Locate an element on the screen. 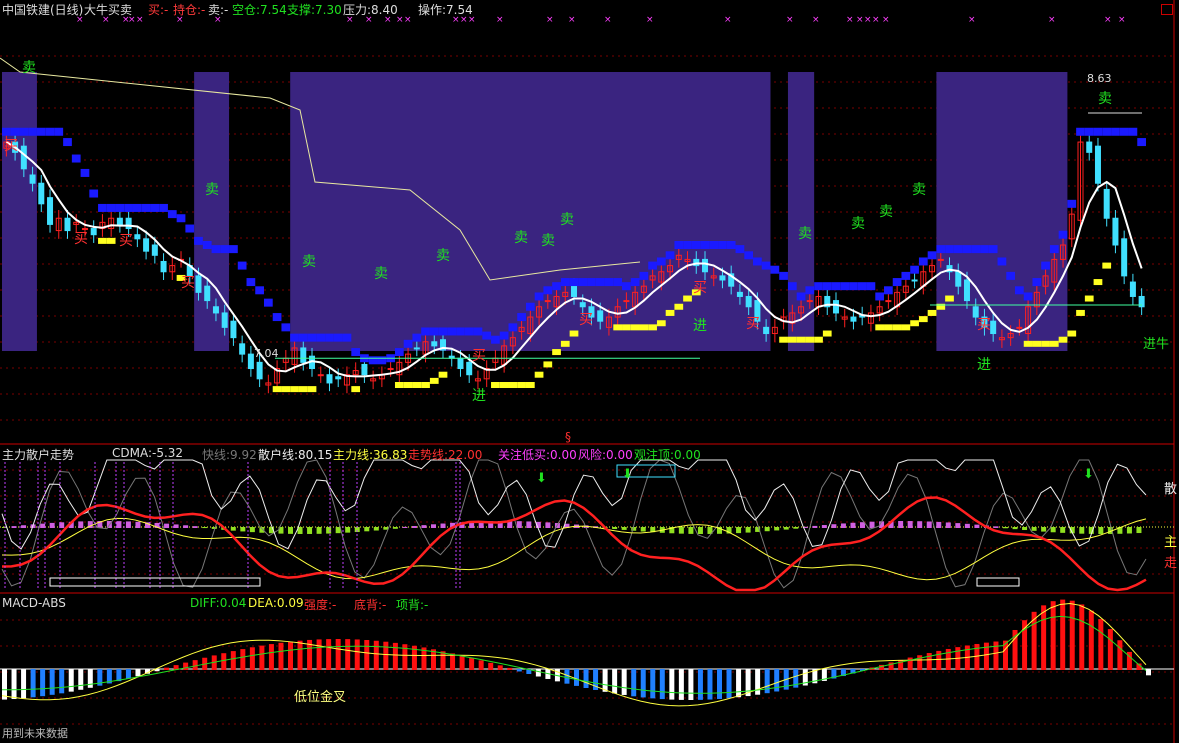 This screenshot has height=743, width=1179. indicator2-name: MACD-ABS is located at coordinates (34, 603).